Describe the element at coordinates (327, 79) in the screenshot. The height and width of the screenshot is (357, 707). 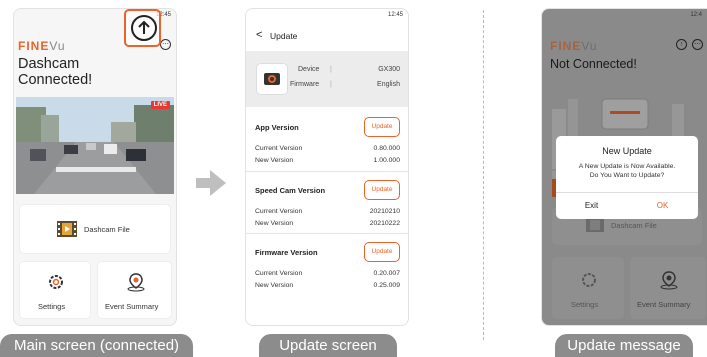
I see `device-info: Device | GX300 Firmware | English` at that location.